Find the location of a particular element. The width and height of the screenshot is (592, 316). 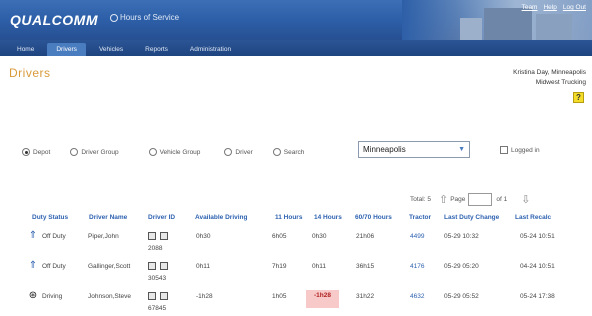

page-title: Drivers is located at coordinates (30, 73).